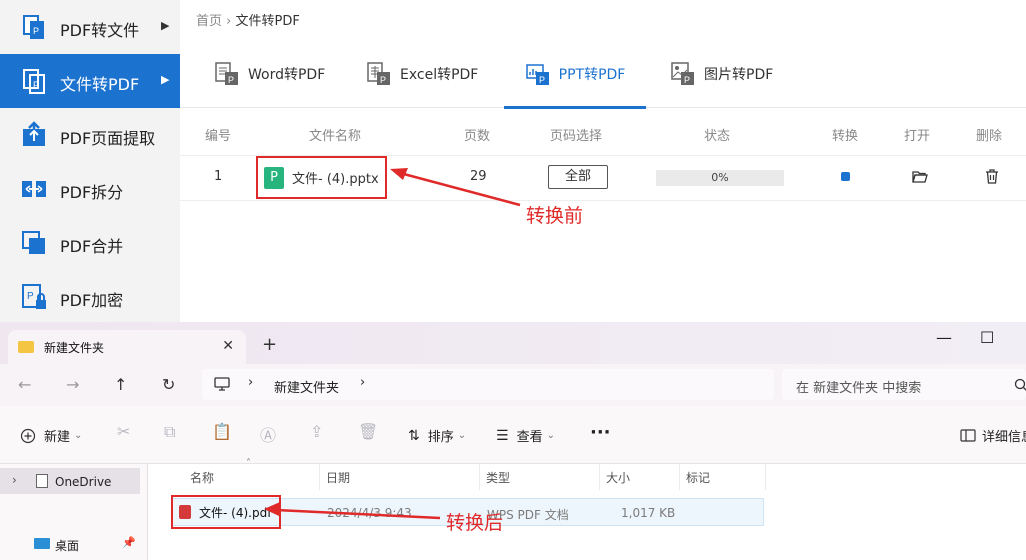 The image size is (1026, 560). What do you see at coordinates (169, 432) in the screenshot?
I see `copy-icon: ⧉` at bounding box center [169, 432].